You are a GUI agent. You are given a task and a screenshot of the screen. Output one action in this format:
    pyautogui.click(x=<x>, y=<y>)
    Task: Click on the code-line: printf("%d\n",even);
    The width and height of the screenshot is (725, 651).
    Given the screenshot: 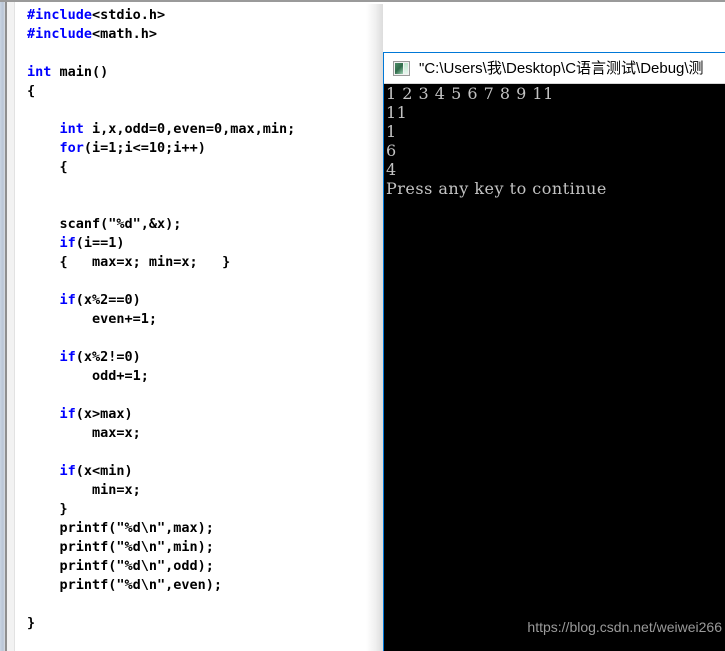 What is the action you would take?
    pyautogui.click(x=161, y=585)
    